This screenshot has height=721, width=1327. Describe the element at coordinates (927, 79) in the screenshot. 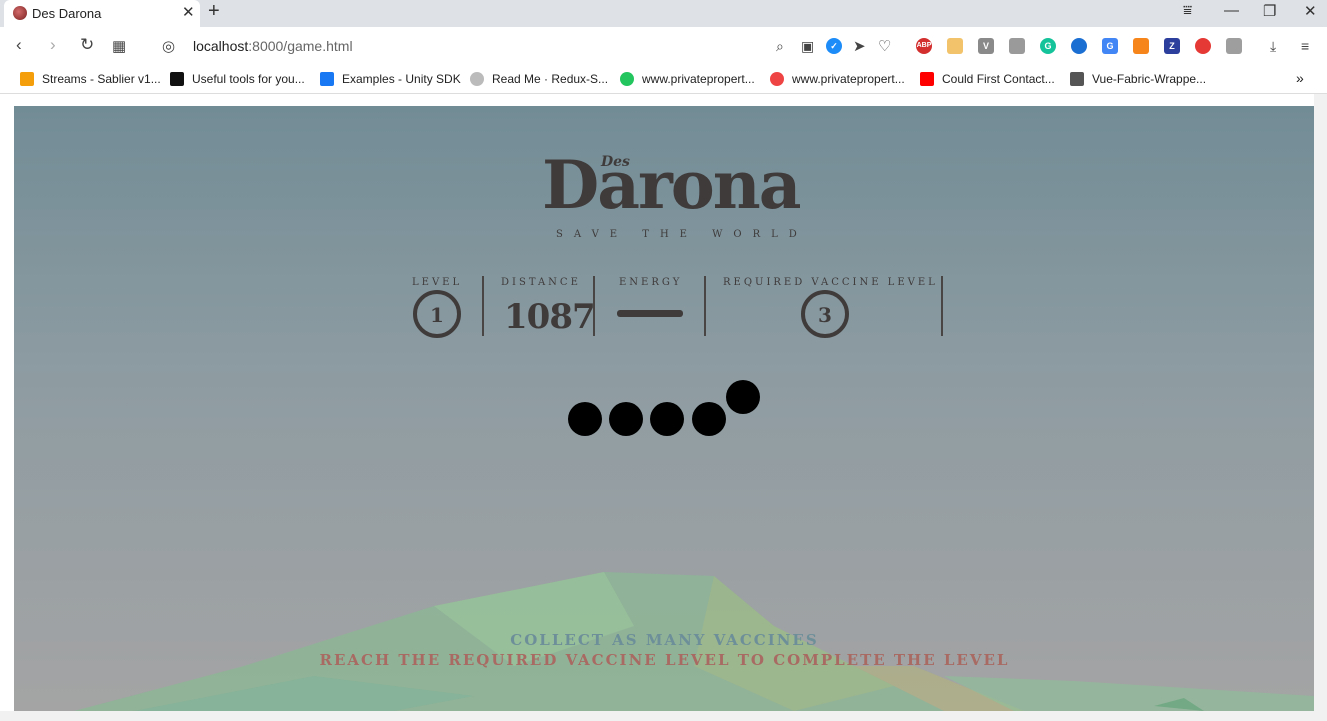

I see `youtube-icon` at that location.